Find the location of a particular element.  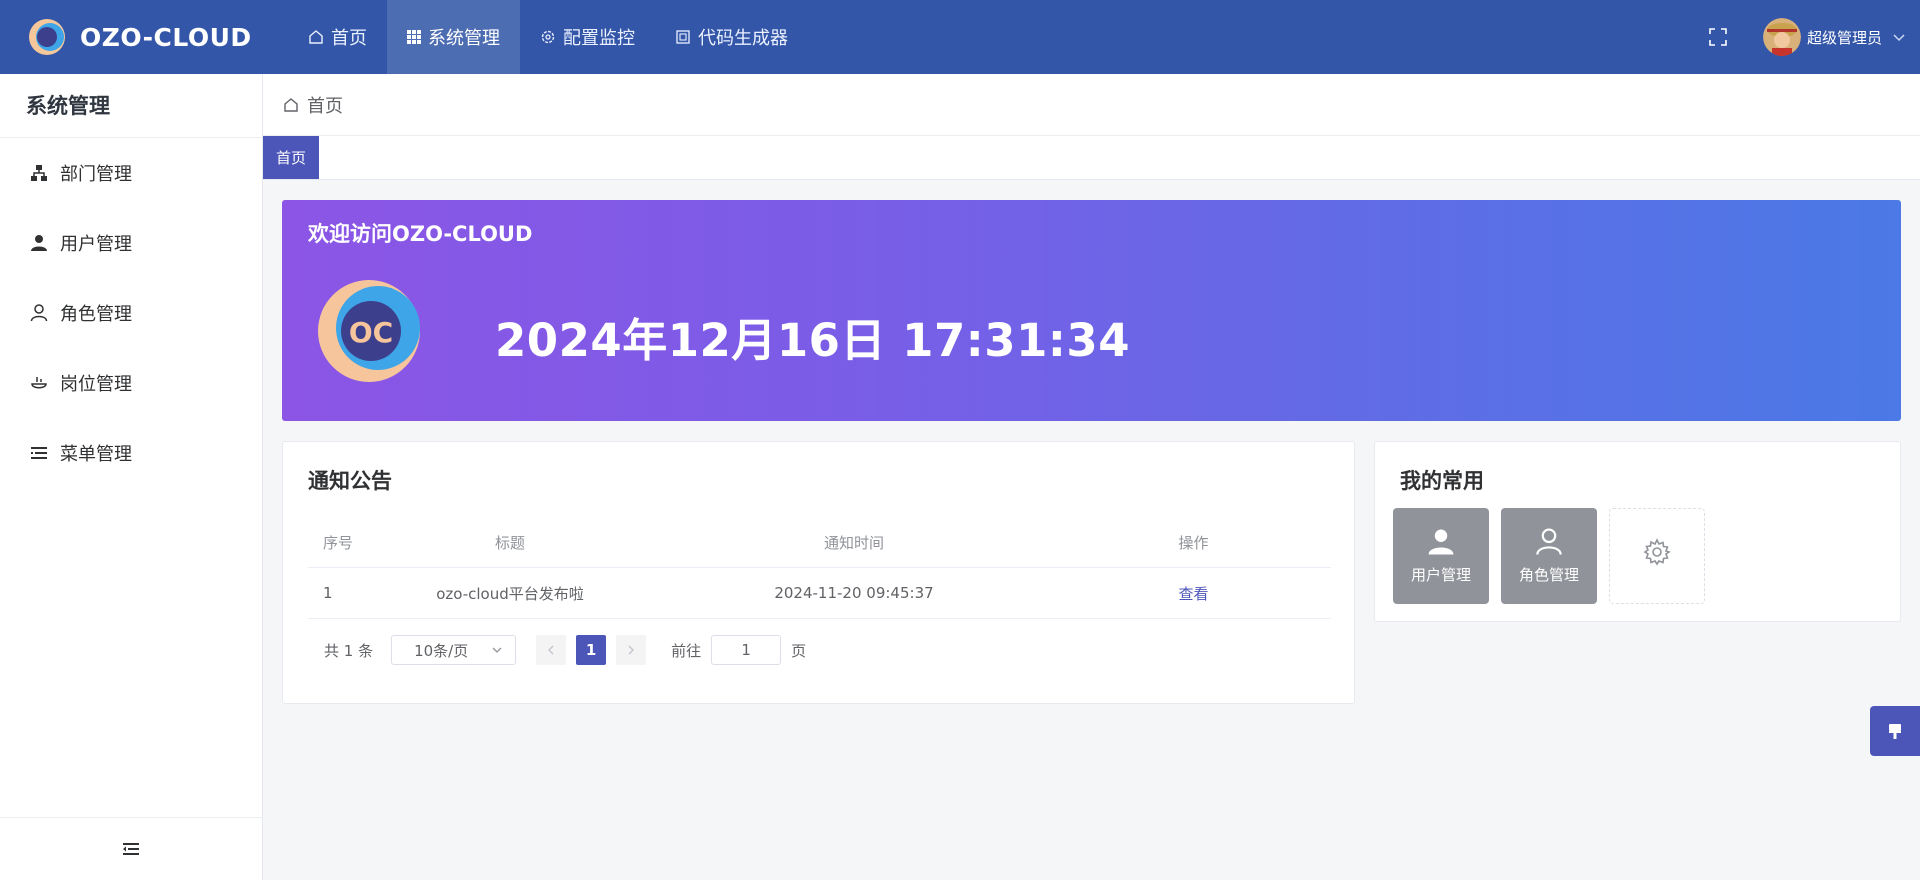

collapse-icon is located at coordinates (131, 849).